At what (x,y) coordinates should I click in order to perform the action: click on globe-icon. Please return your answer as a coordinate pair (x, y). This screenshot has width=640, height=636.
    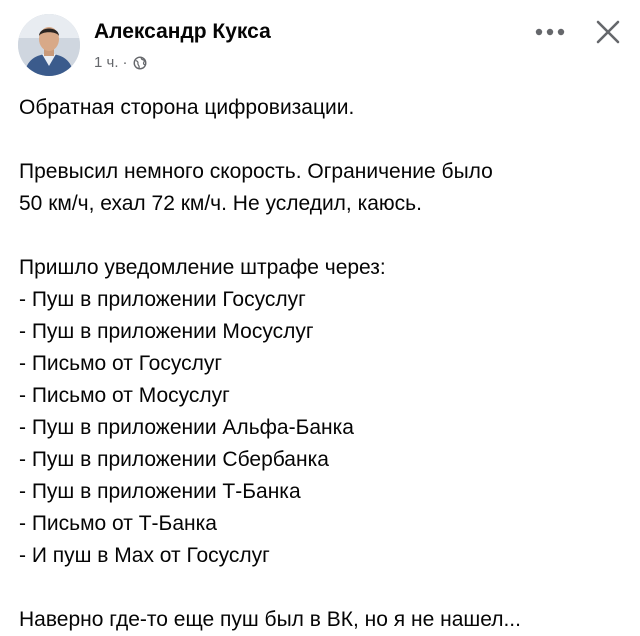
    Looking at the image, I should click on (140, 63).